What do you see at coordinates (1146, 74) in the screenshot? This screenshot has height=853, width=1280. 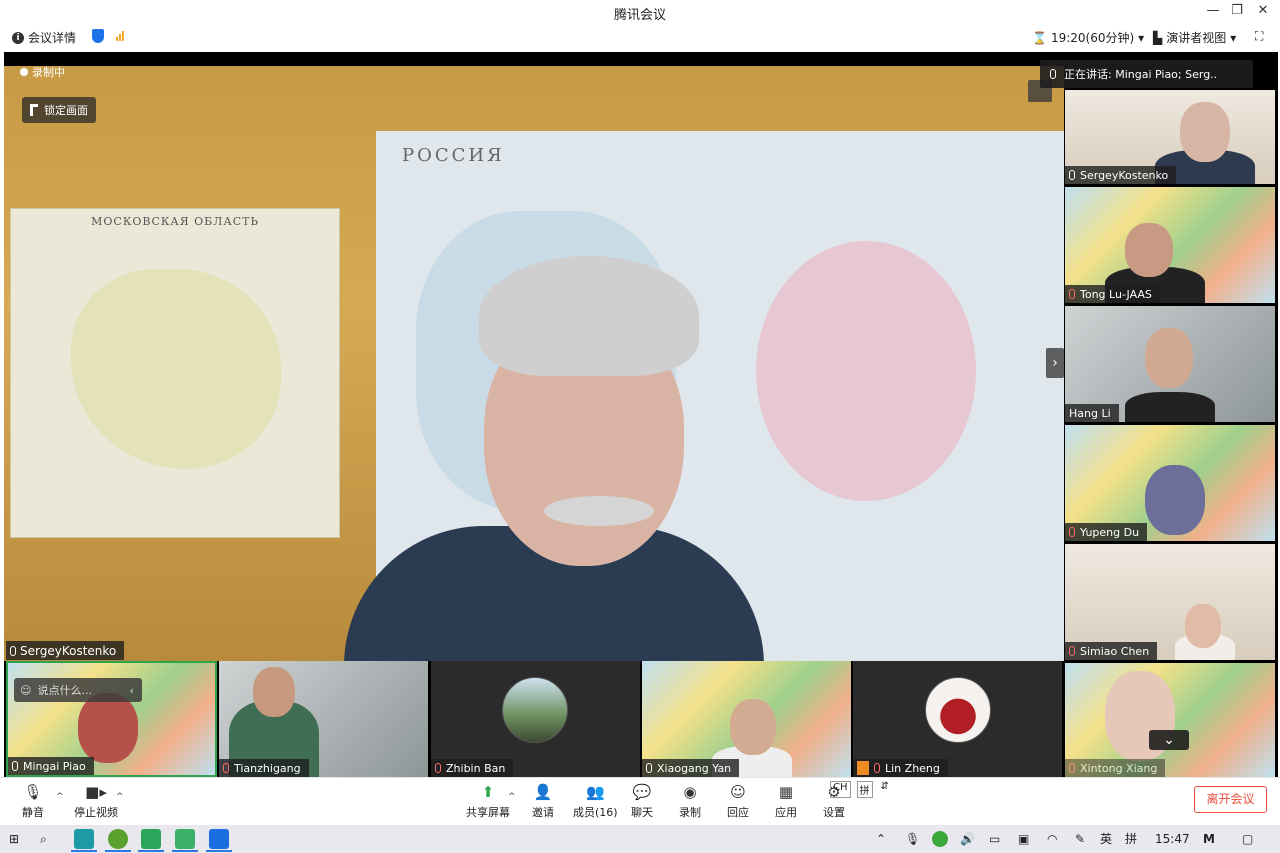 I see `speaking-indicator: 正在讲话: Mingai Piao; Serg..` at bounding box center [1146, 74].